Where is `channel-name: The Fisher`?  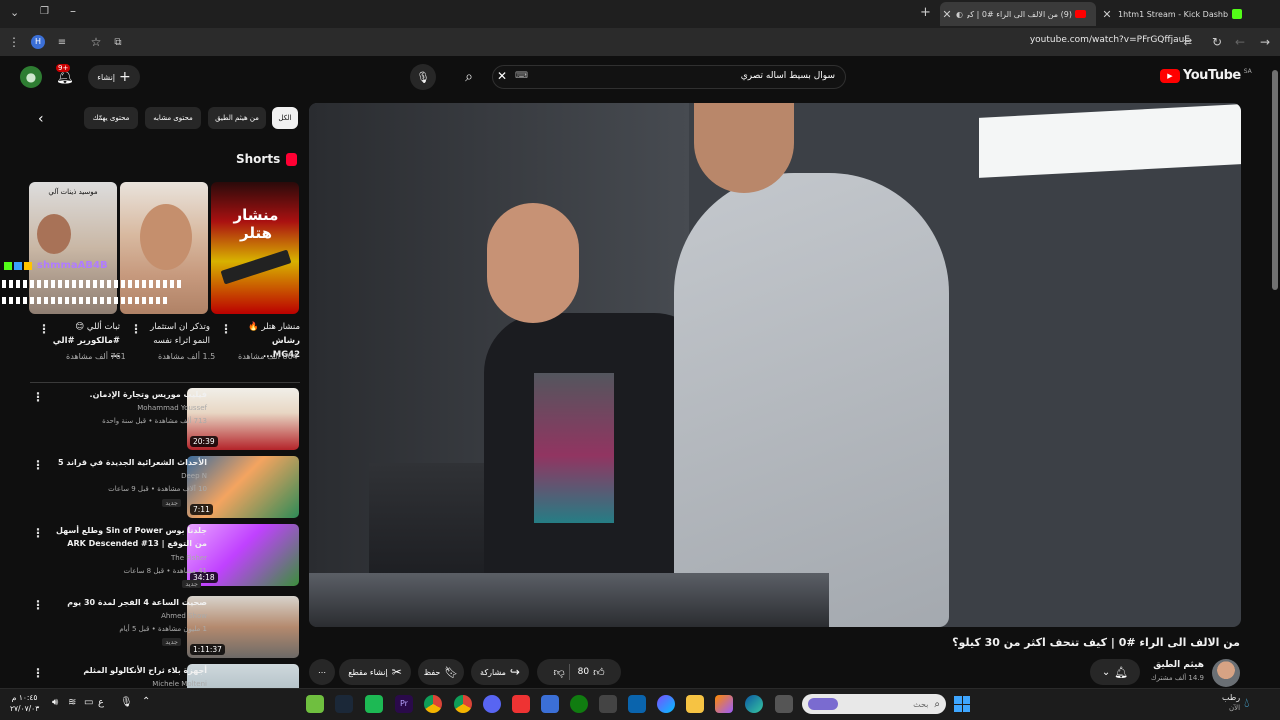
channel-name: The Fisher is located at coordinates (189, 558).